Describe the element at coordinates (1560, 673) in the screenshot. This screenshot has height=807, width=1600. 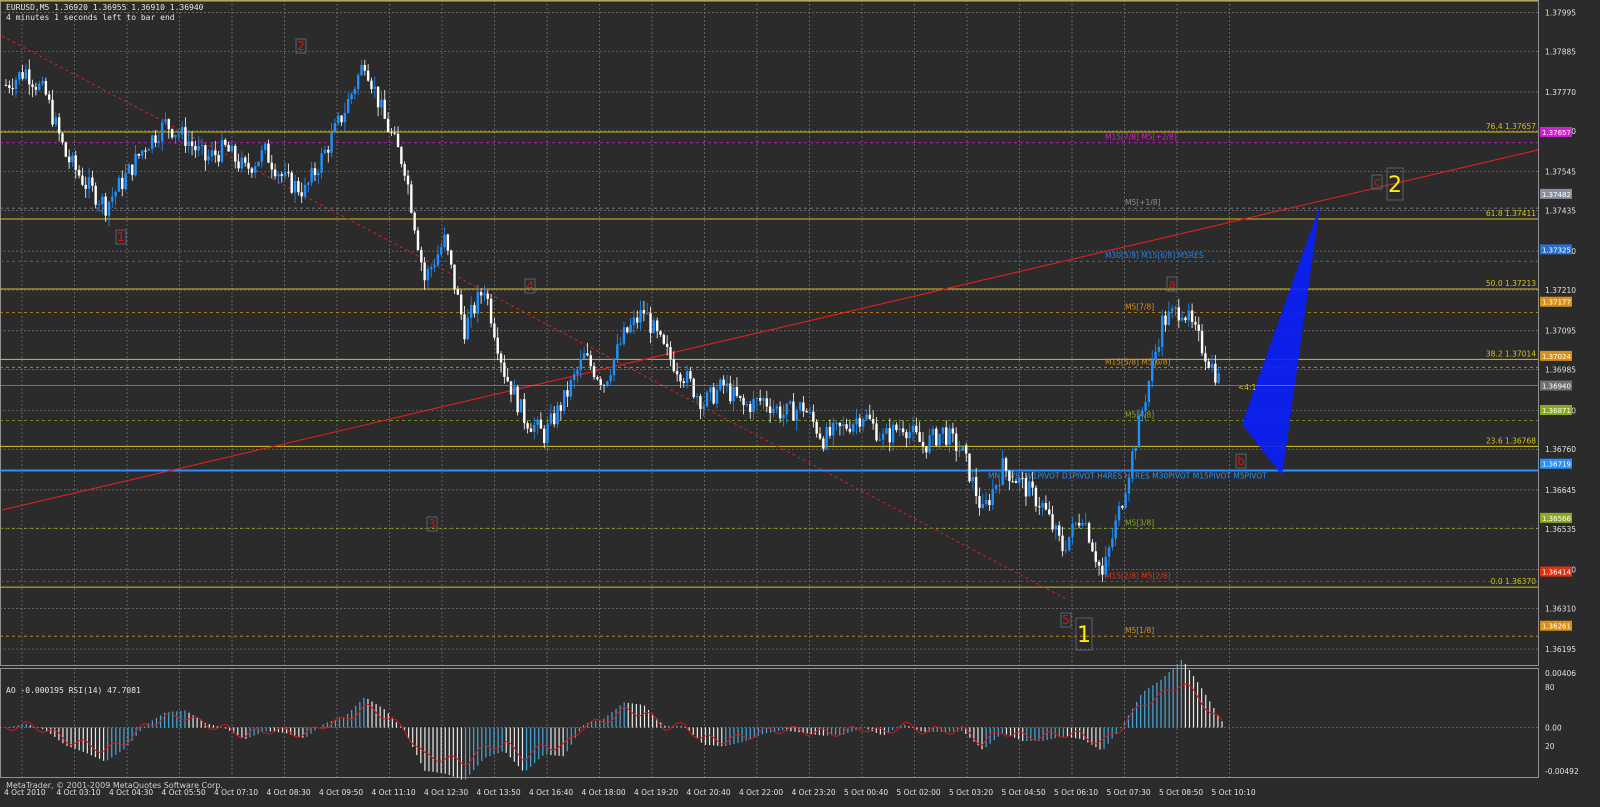
I see `sub-tick-label: 0.00406` at that location.